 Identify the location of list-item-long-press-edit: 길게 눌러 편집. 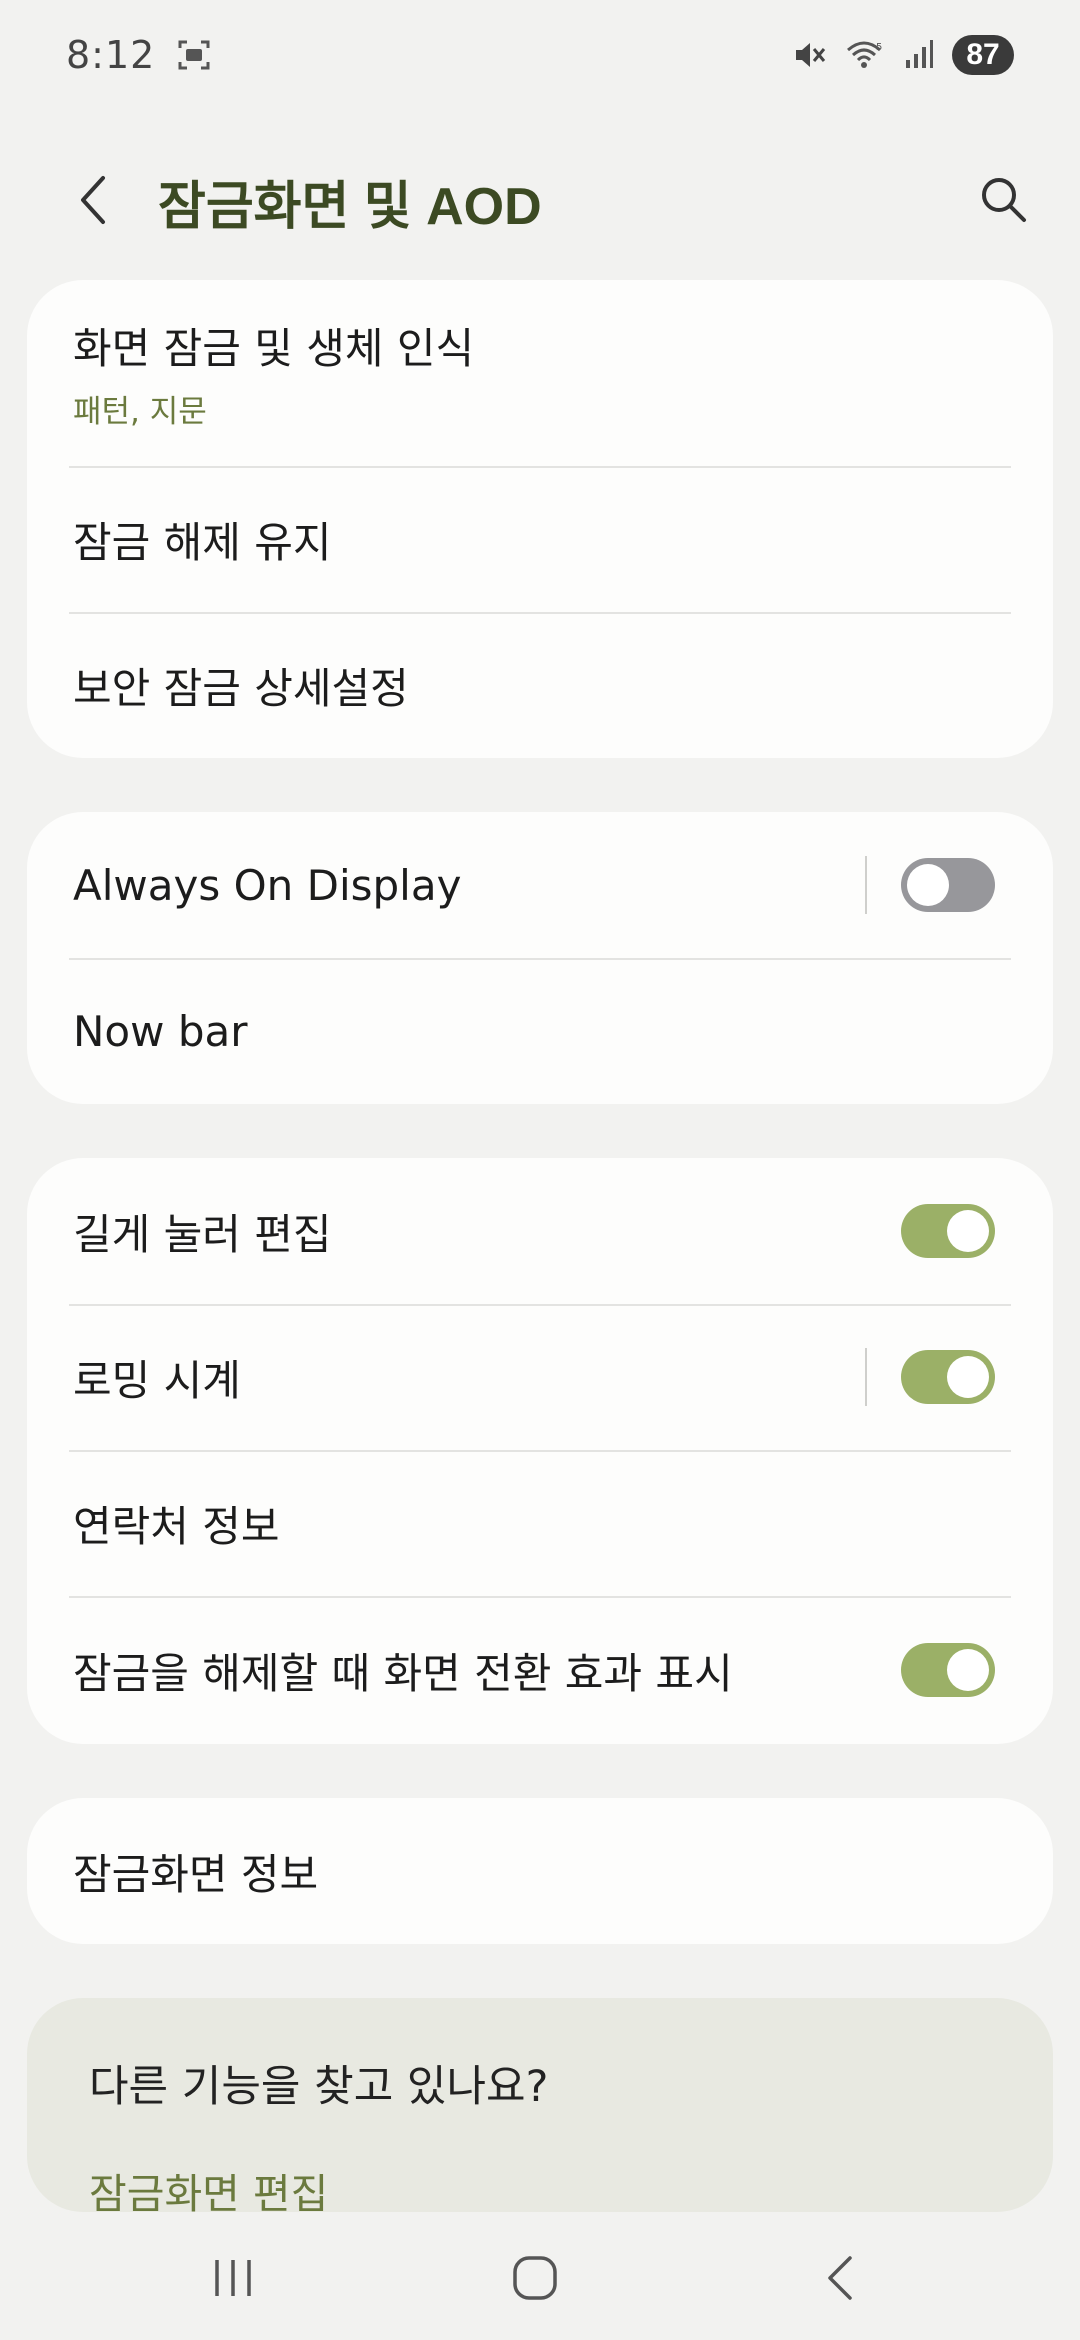
(540, 1231).